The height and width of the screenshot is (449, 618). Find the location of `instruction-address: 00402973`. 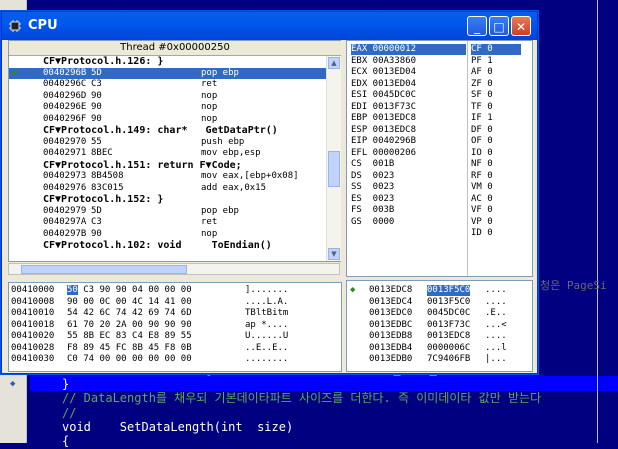

instruction-address: 00402973 is located at coordinates (65, 176).